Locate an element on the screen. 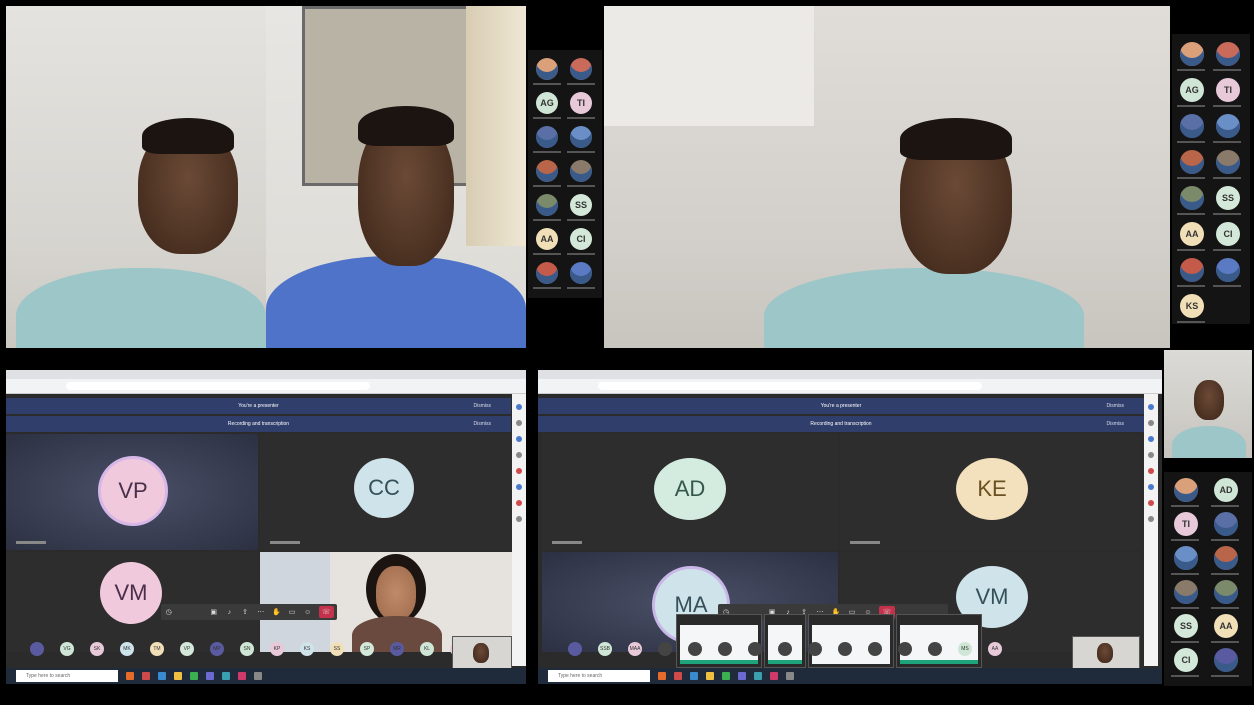 The height and width of the screenshot is (705, 1254). participant-chip: KP is located at coordinates (277, 649).